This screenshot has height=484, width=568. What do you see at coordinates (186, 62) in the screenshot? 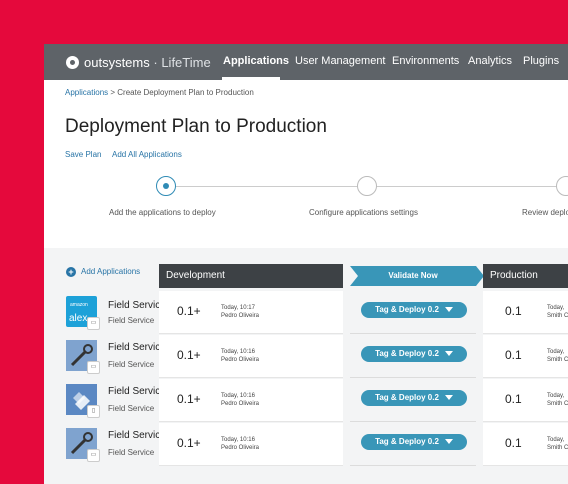
I see `logo-product: LifeTime` at bounding box center [186, 62].